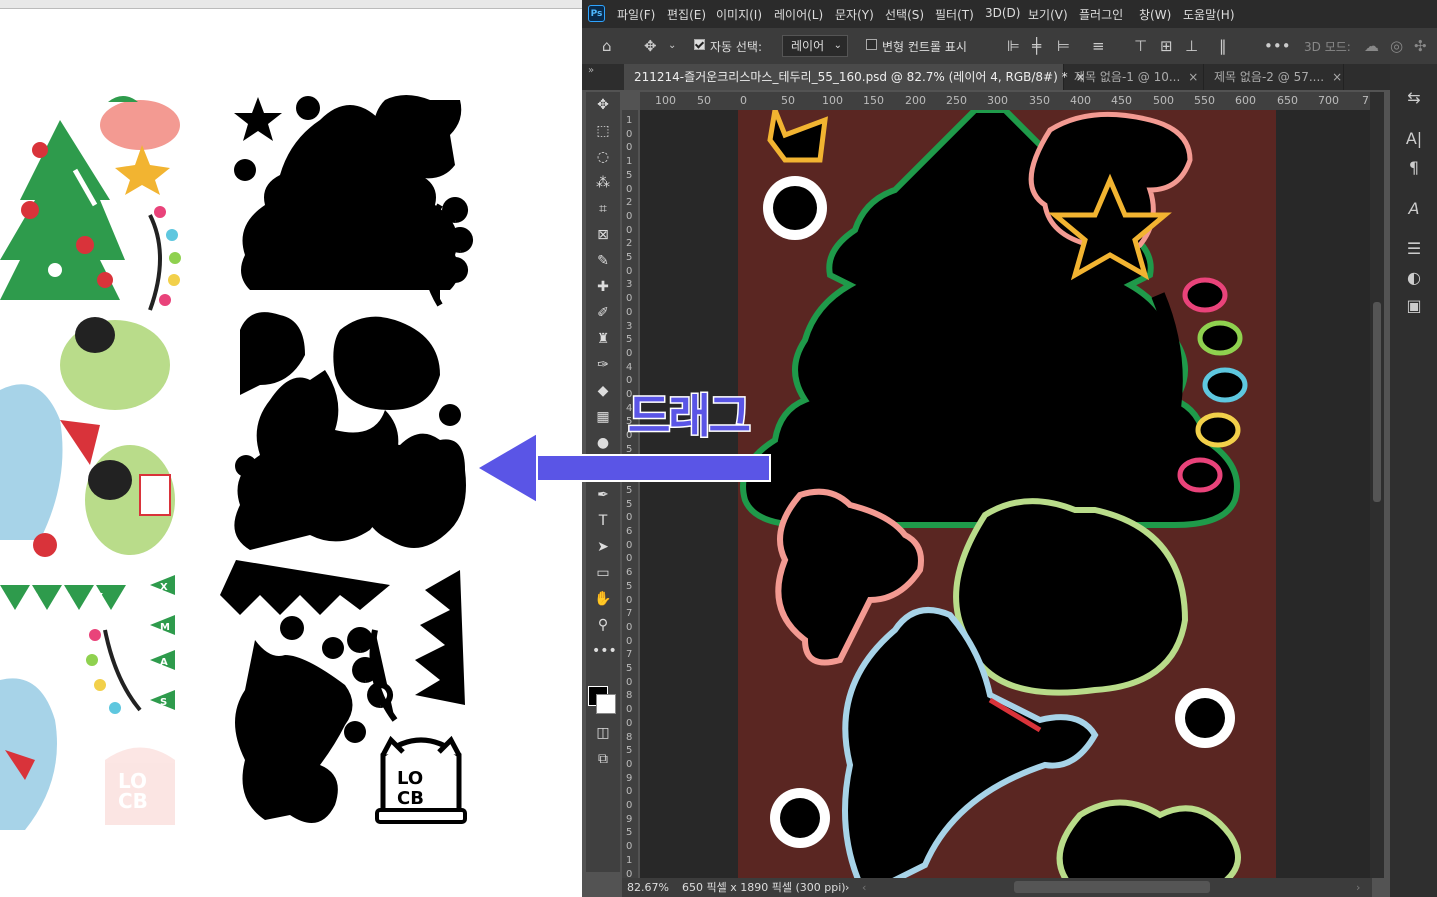  What do you see at coordinates (1420, 46) in the screenshot?
I see `3d-pan-icon: ✣` at bounding box center [1420, 46].